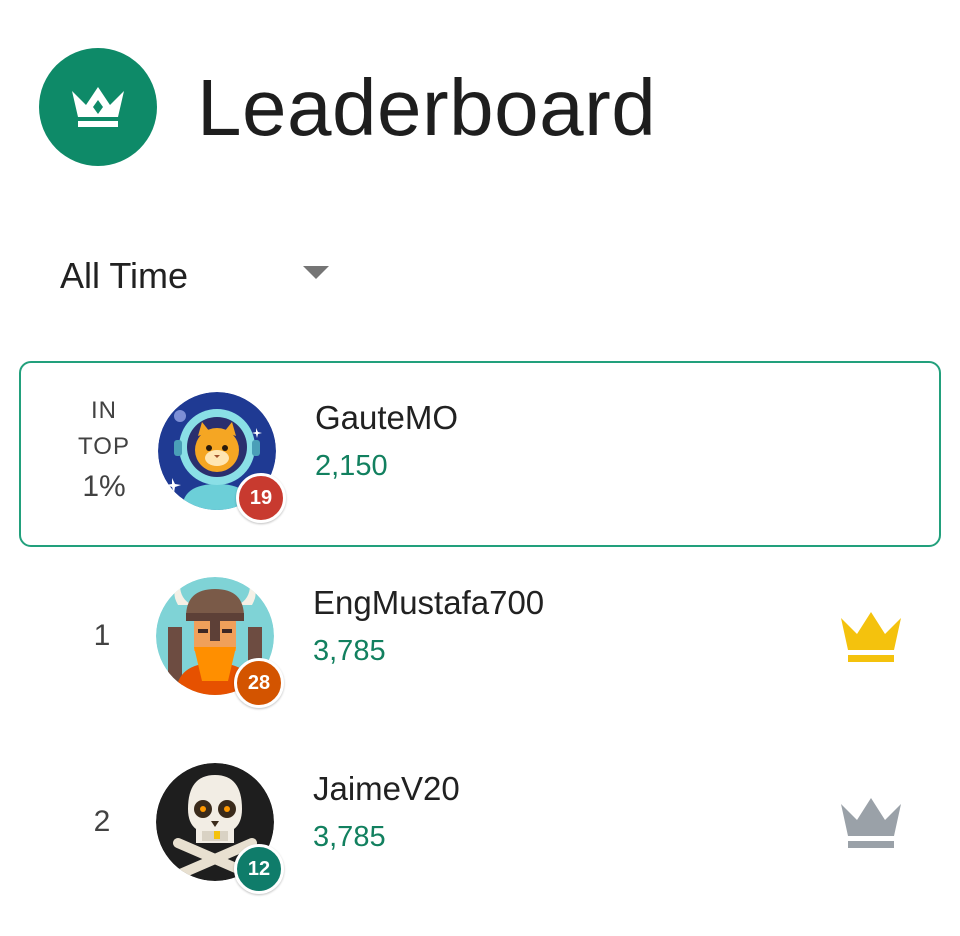 This screenshot has width=960, height=936. Describe the element at coordinates (104, 446) in the screenshot. I see `rank-line-top: TOP` at that location.